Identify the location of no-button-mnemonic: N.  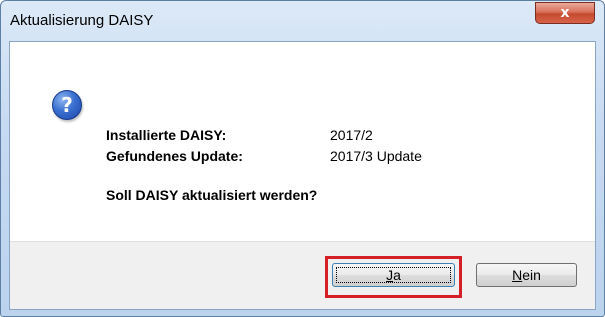
(517, 275).